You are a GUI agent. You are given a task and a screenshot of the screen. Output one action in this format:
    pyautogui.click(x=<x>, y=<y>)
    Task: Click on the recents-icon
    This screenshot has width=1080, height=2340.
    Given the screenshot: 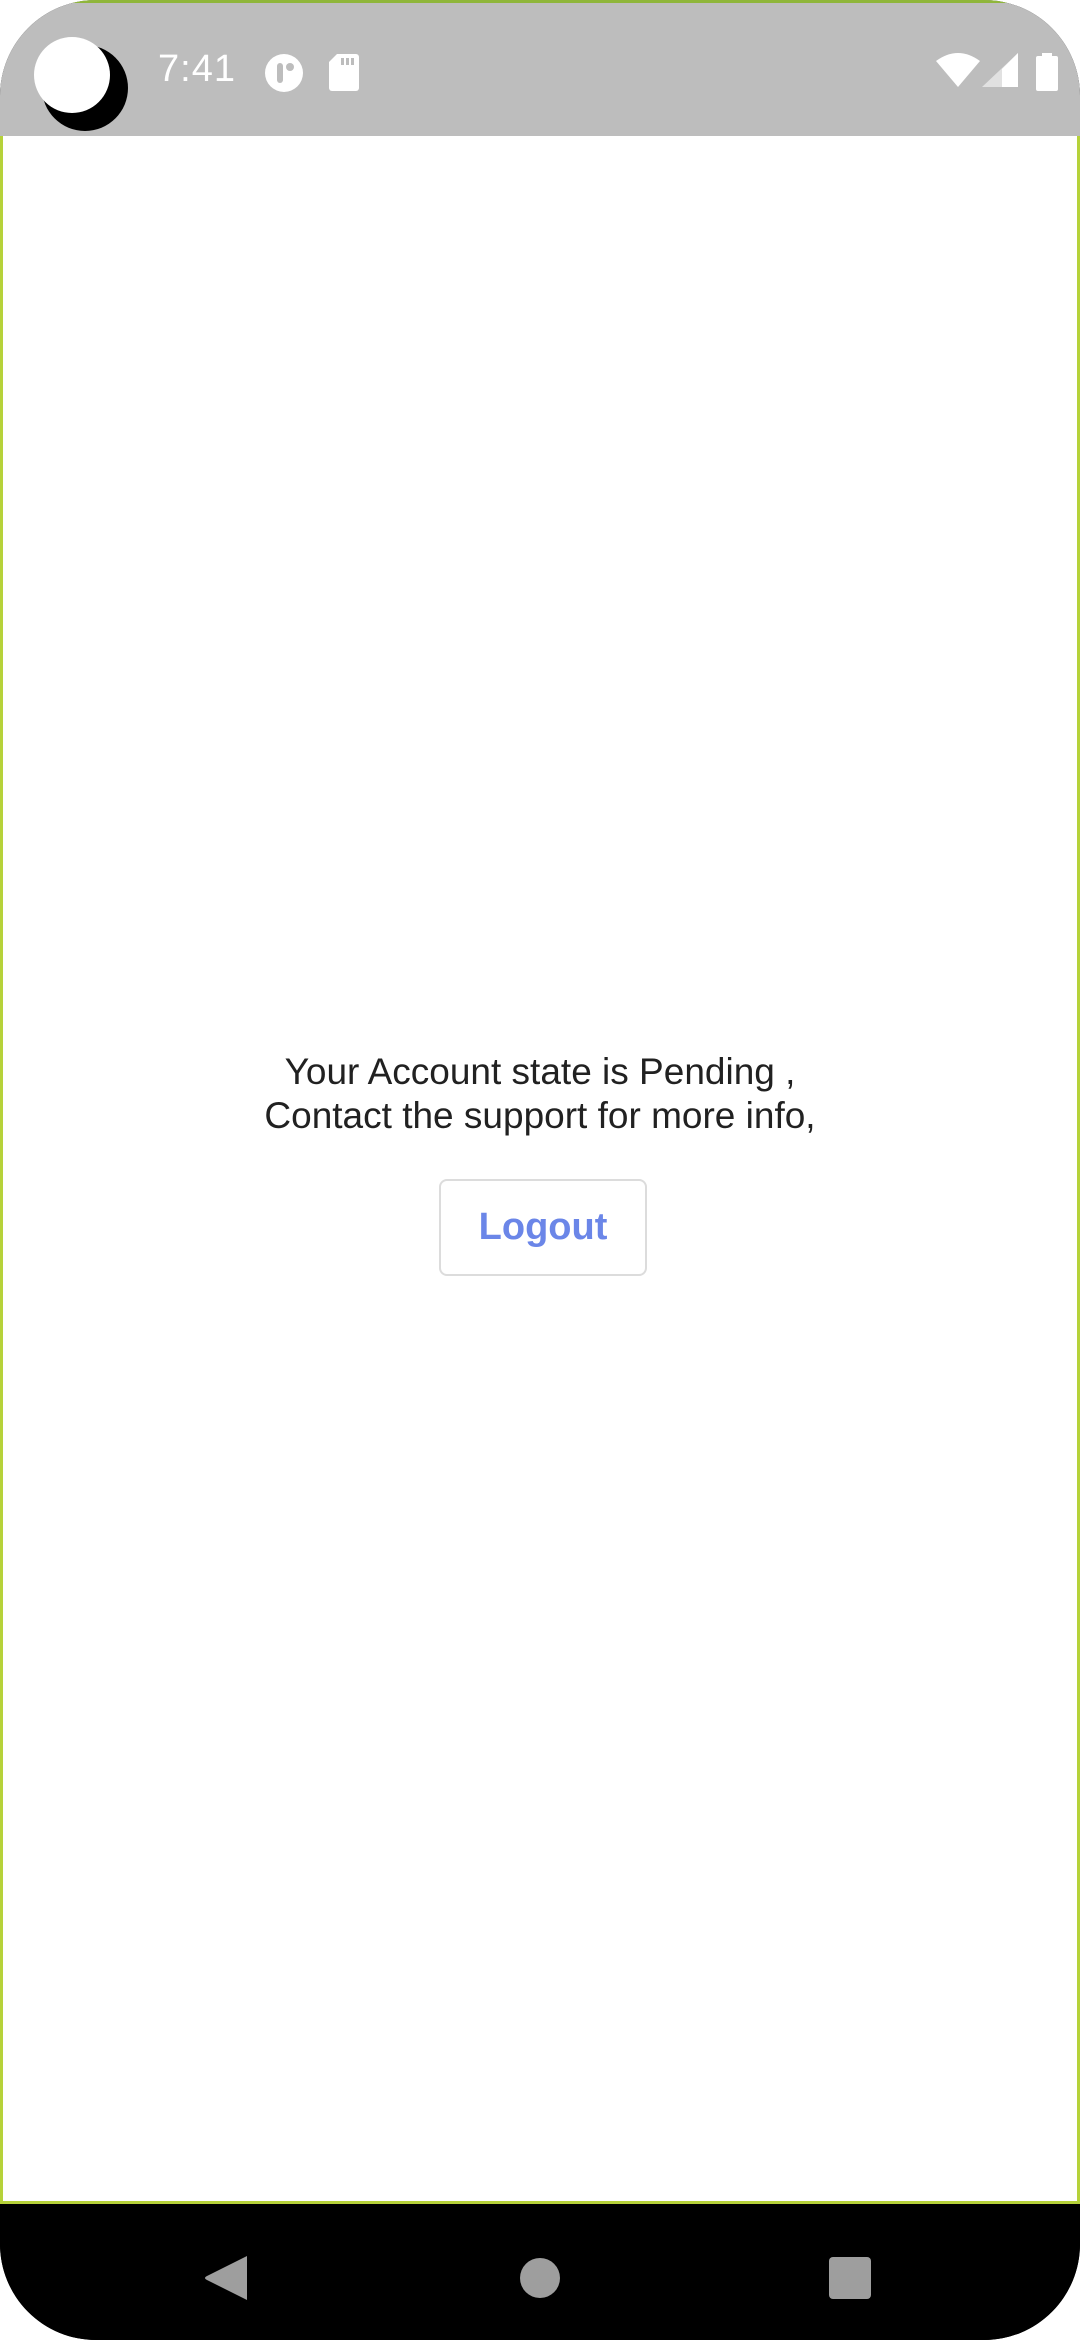 What is the action you would take?
    pyautogui.click(x=850, y=2278)
    